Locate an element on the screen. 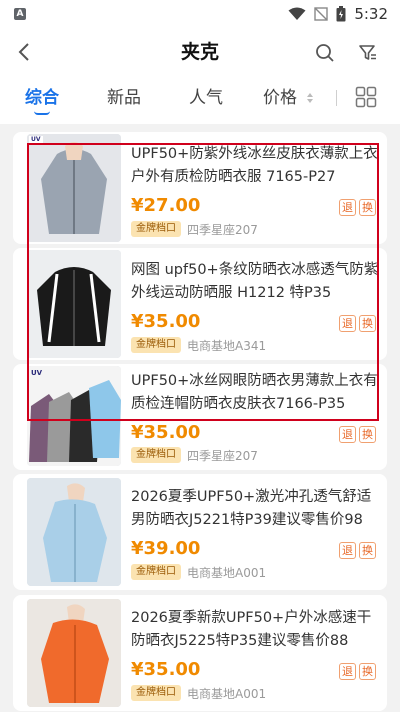  tab-divider is located at coordinates (336, 98).